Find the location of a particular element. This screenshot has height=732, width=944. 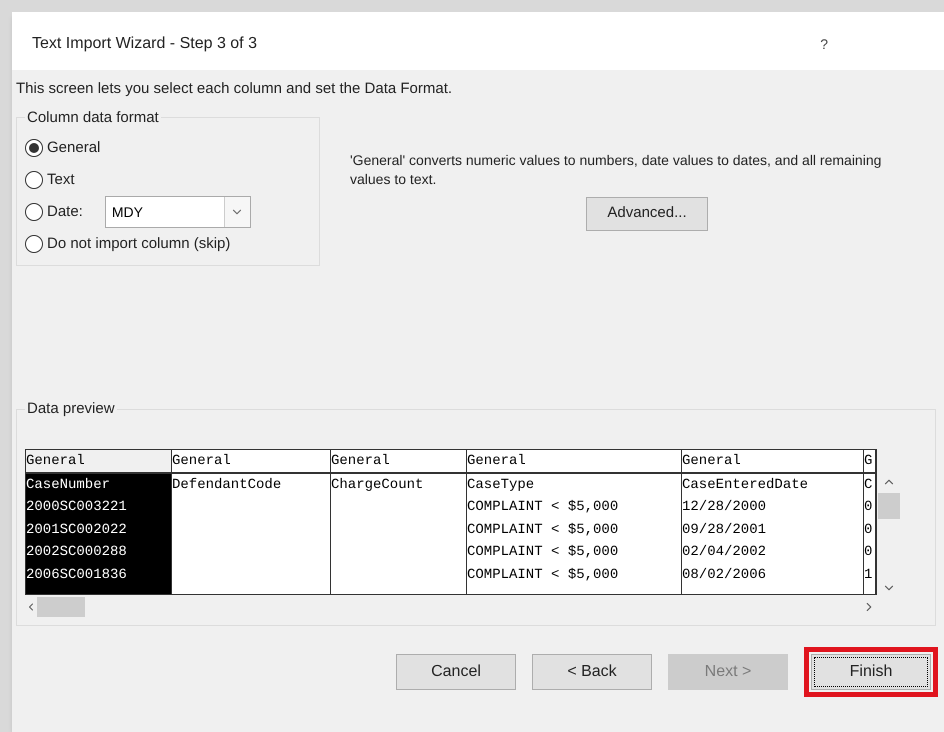

preview-cell: 1 is located at coordinates (868, 574).